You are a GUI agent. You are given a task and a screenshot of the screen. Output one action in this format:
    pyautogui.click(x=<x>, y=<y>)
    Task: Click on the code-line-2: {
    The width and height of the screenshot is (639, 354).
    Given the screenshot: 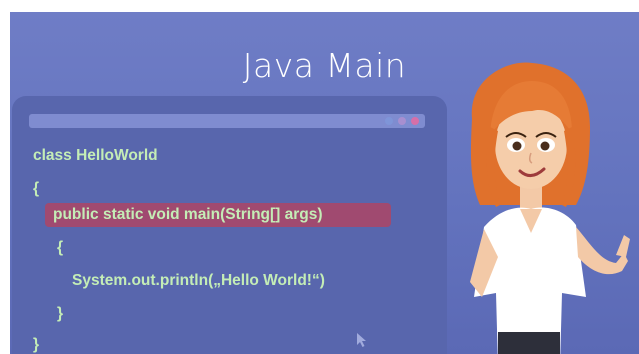 What is the action you would take?
    pyautogui.click(x=36, y=188)
    